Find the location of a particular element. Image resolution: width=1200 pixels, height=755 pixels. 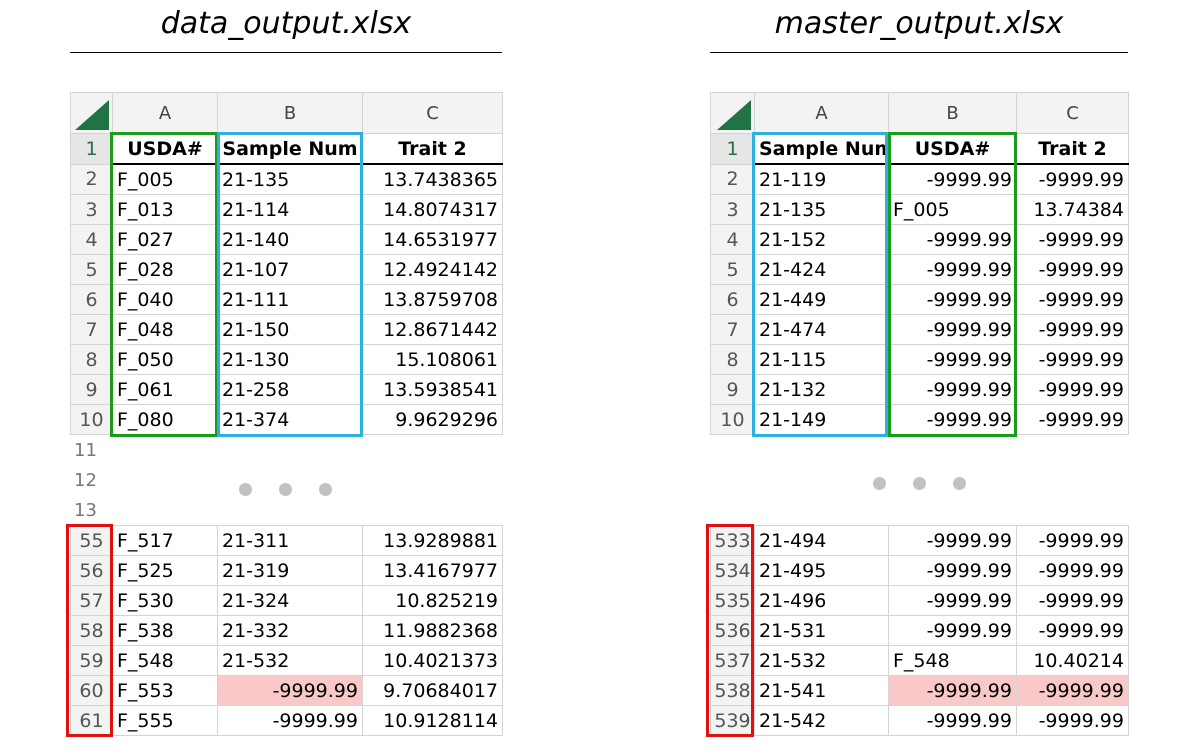

cell-c: 11.9882368 is located at coordinates (432, 630).